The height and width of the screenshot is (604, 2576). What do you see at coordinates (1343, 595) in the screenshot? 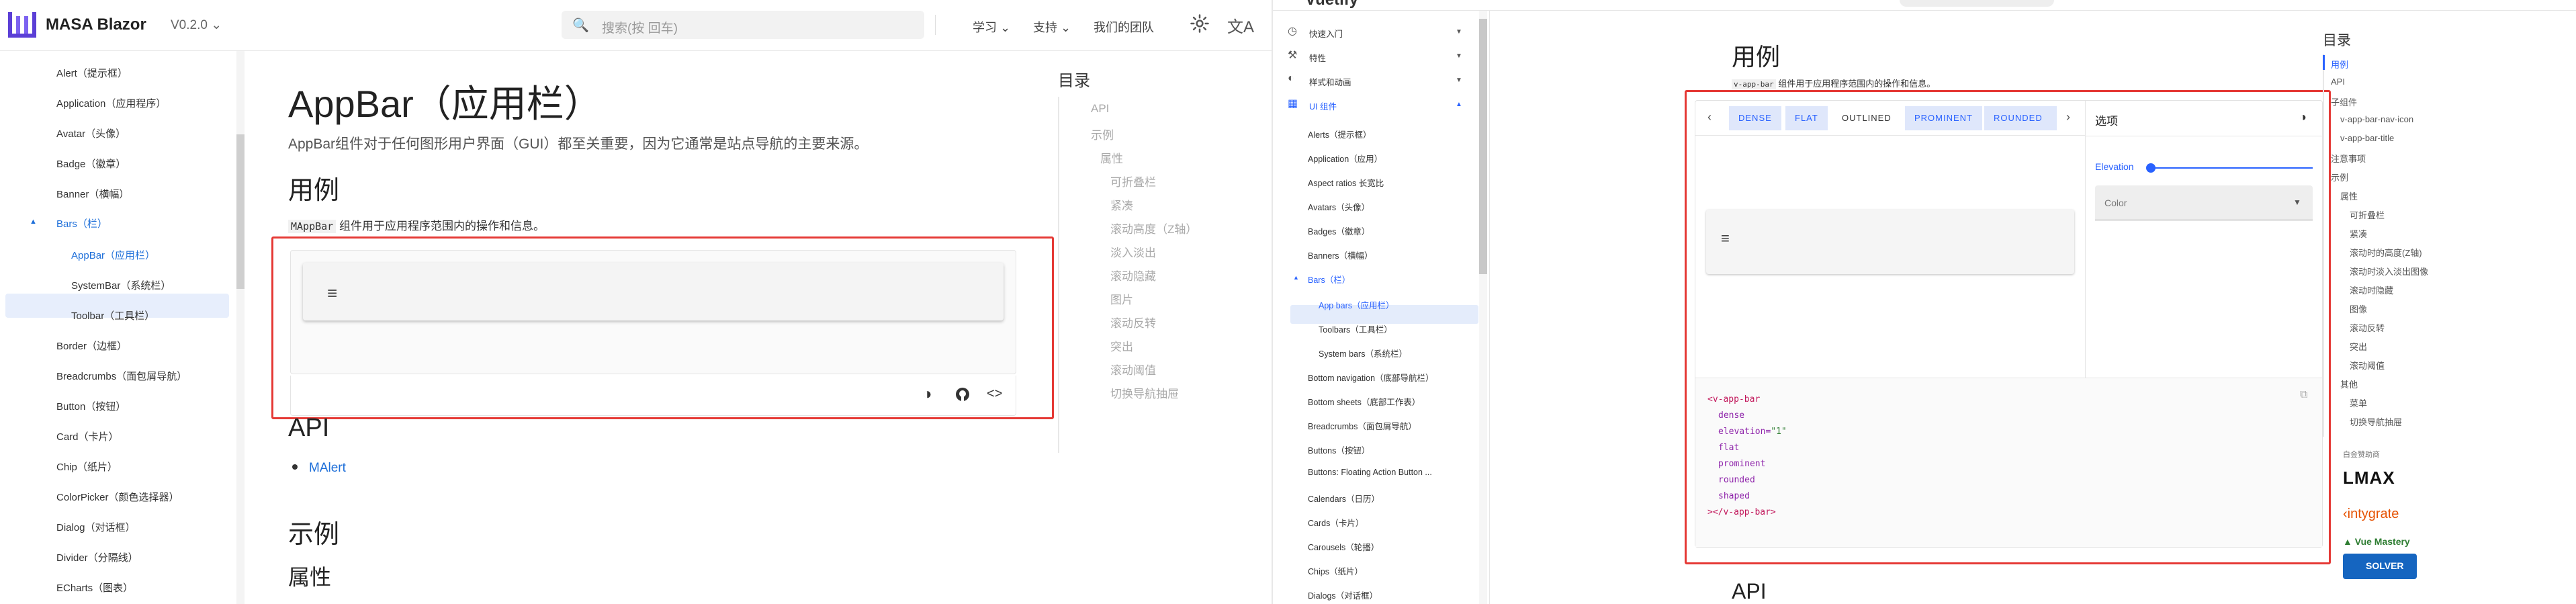
I see `sidebar-item-dialogs: Dialogs（对话框）` at bounding box center [1343, 595].